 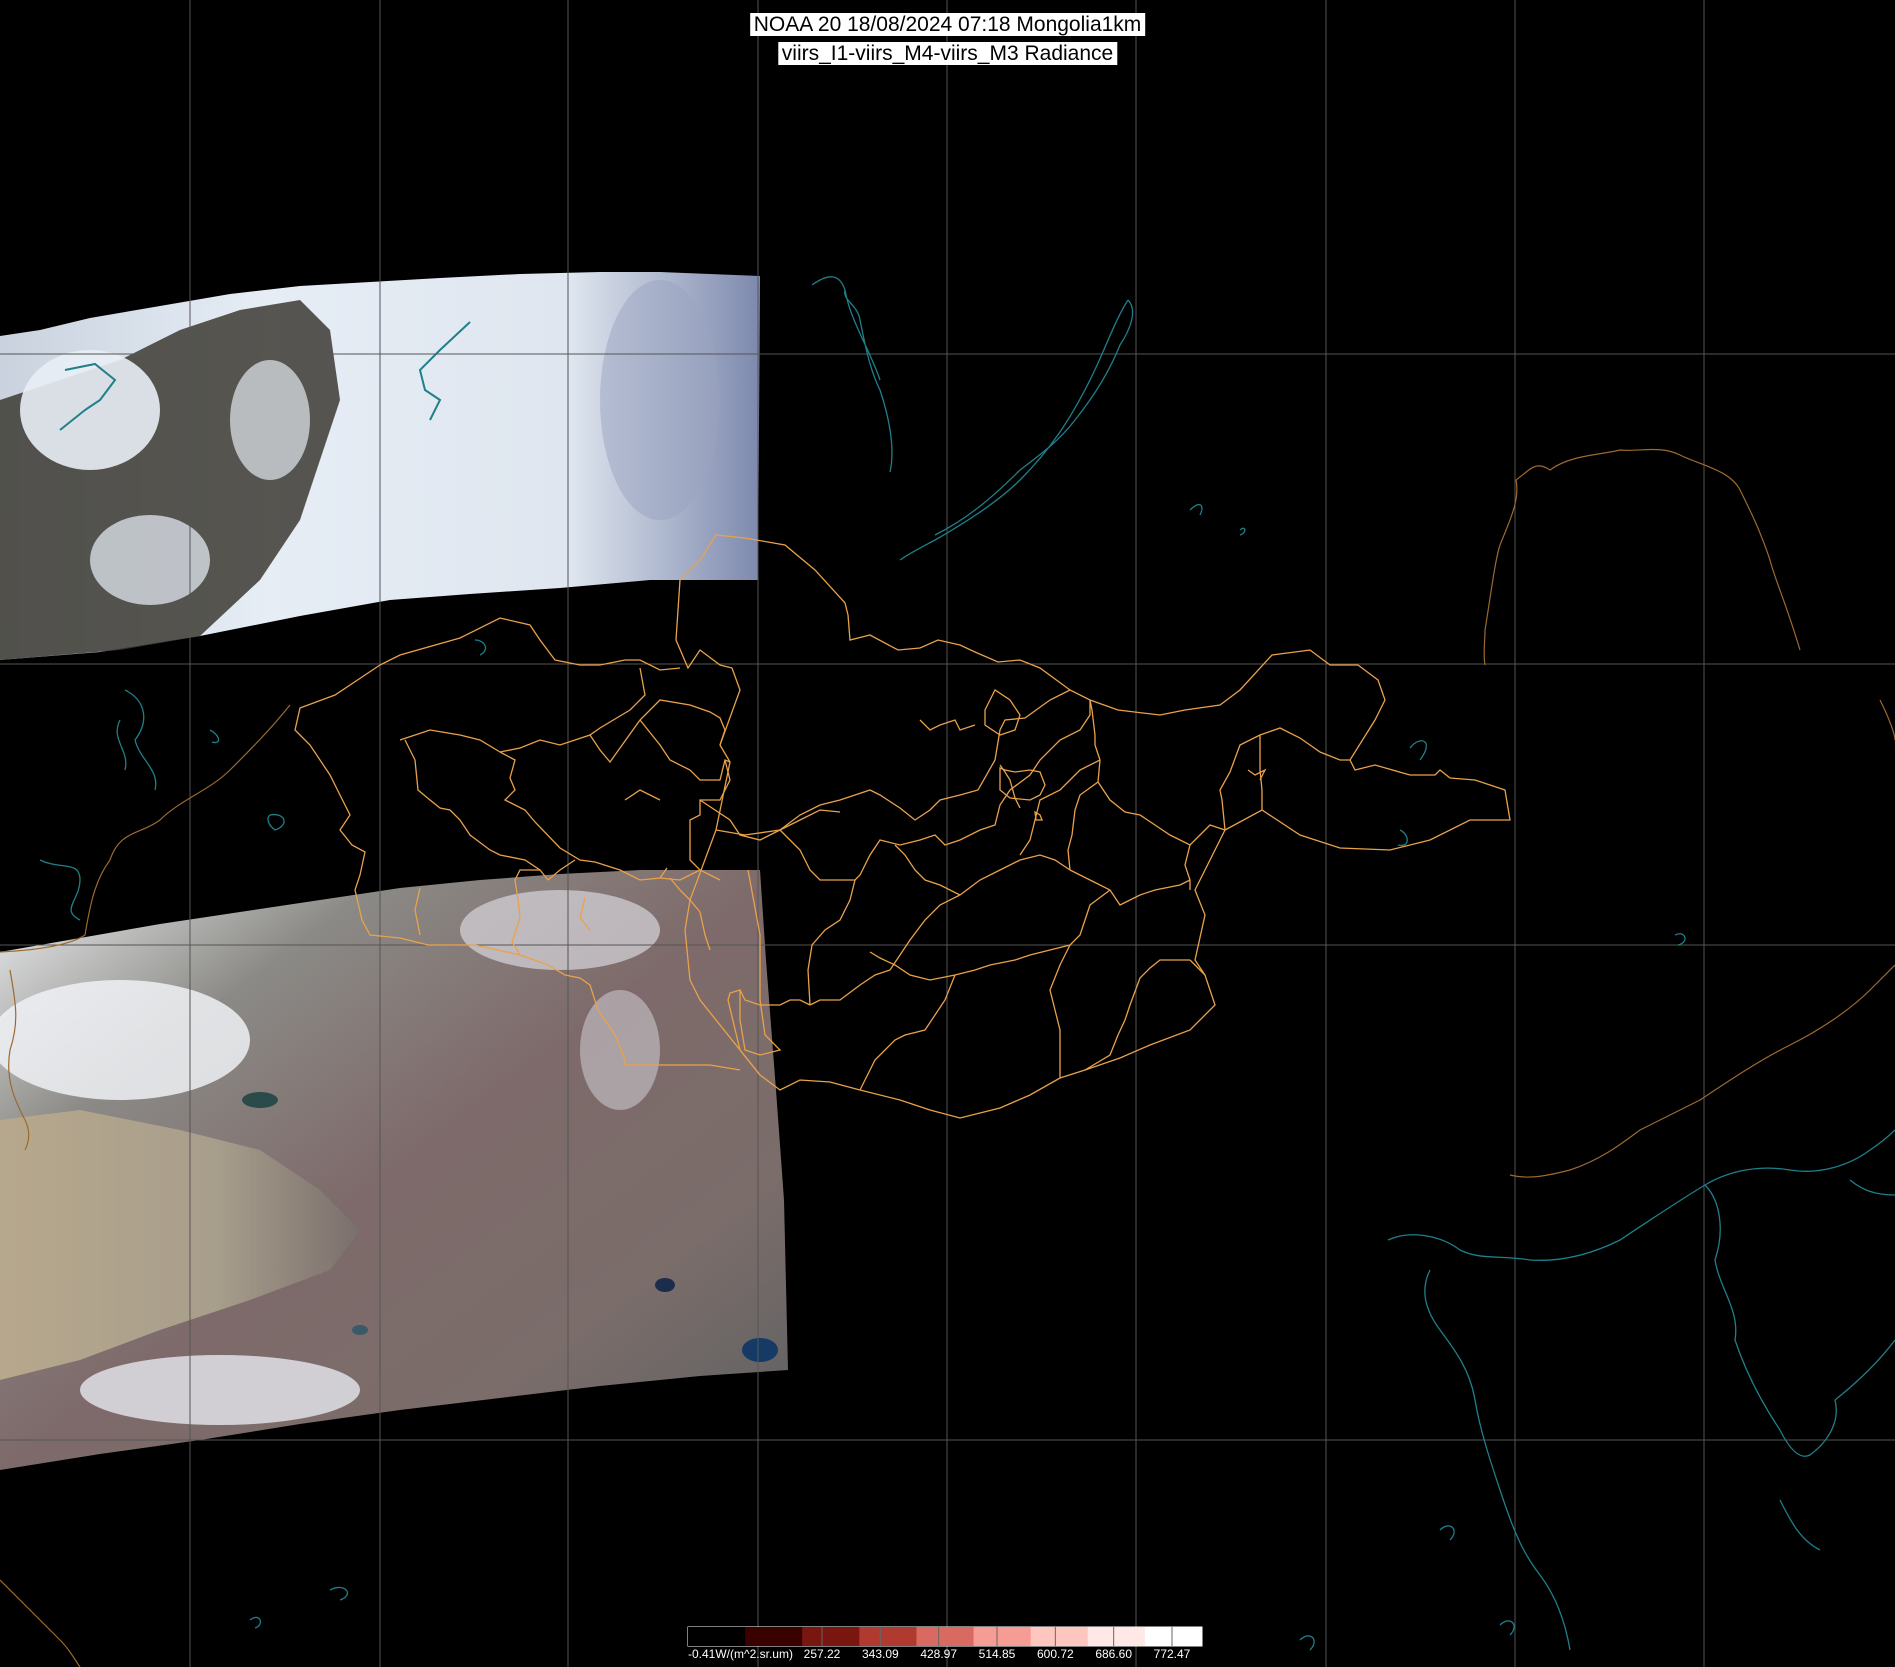 I want to click on colorbar-tick-label: 600.72, so click(x=1055, y=1654).